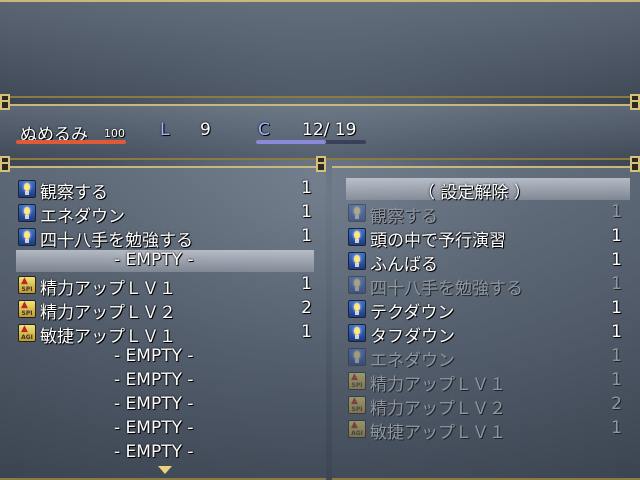 The height and width of the screenshot is (480, 640). Describe the element at coordinates (488, 310) in the screenshot. I see `list-item: テクダウン 1` at that location.